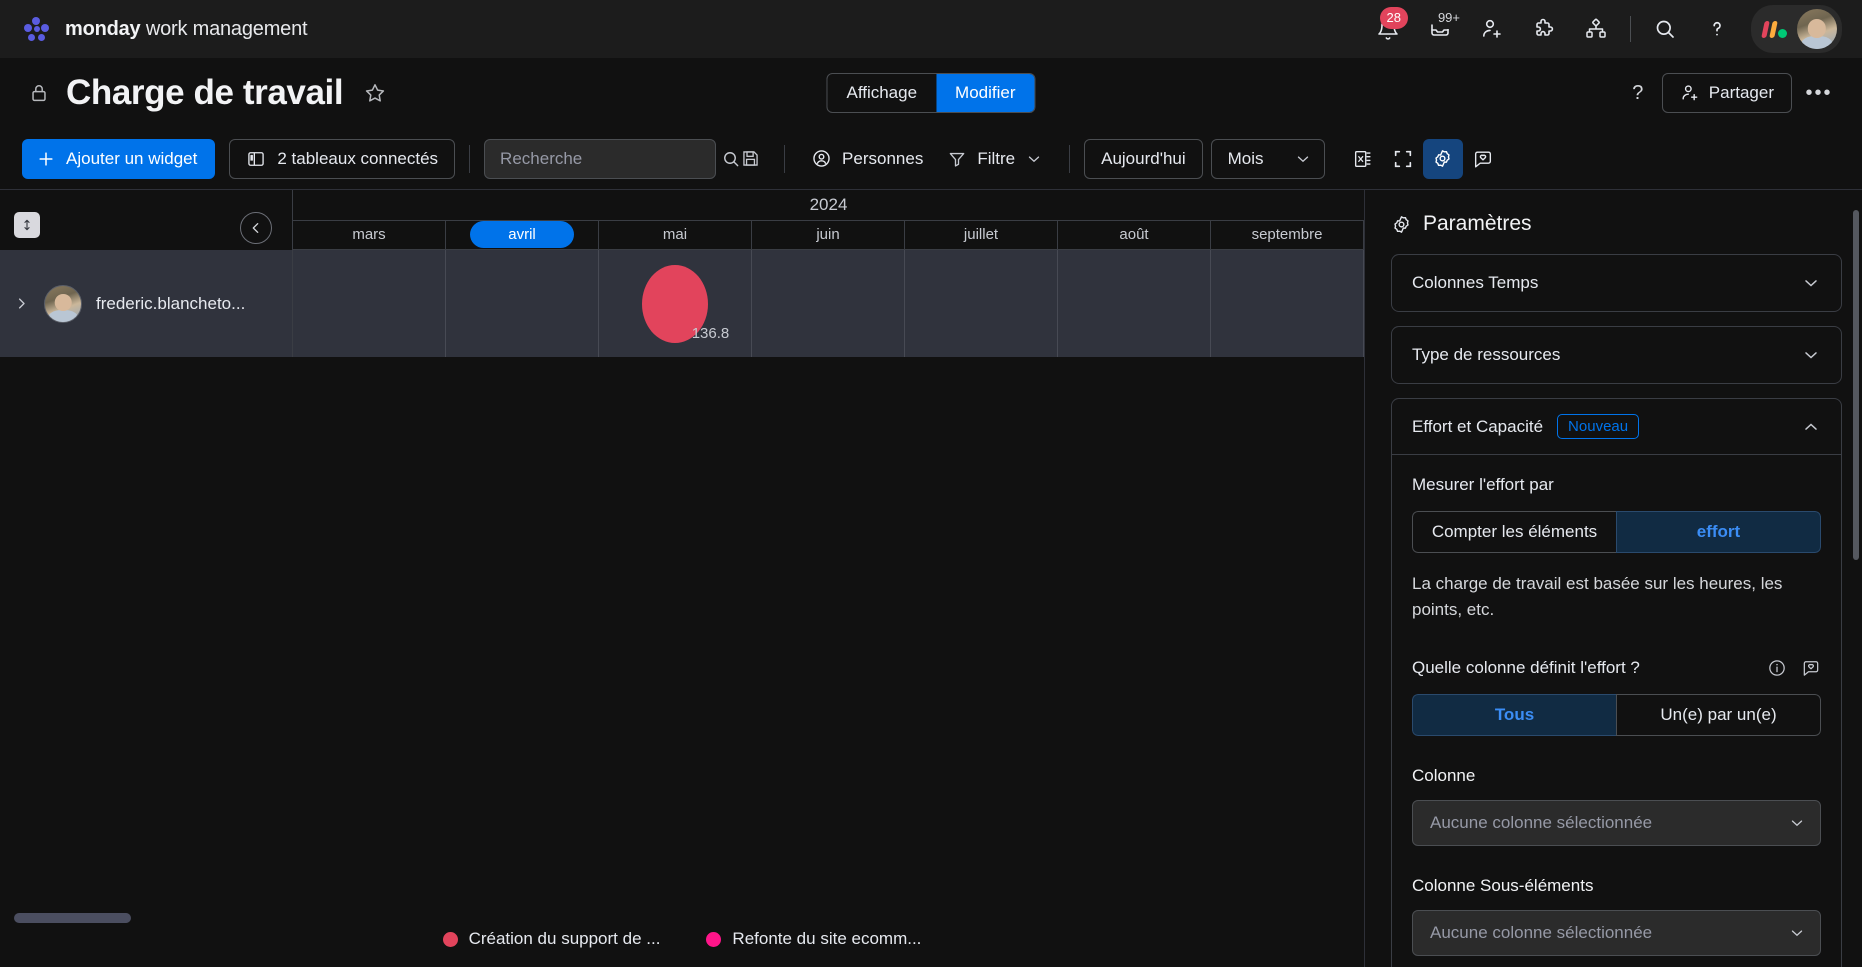 This screenshot has width=1862, height=967. I want to click on settings-button, so click(1442, 158).